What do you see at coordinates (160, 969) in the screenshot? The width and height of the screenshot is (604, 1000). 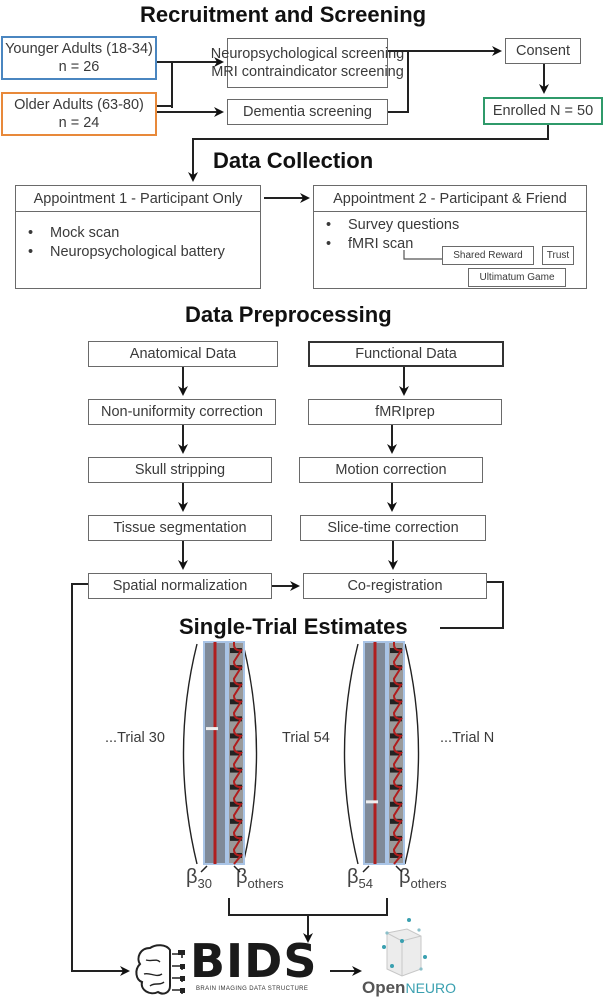 I see `bids-brain-icon` at bounding box center [160, 969].